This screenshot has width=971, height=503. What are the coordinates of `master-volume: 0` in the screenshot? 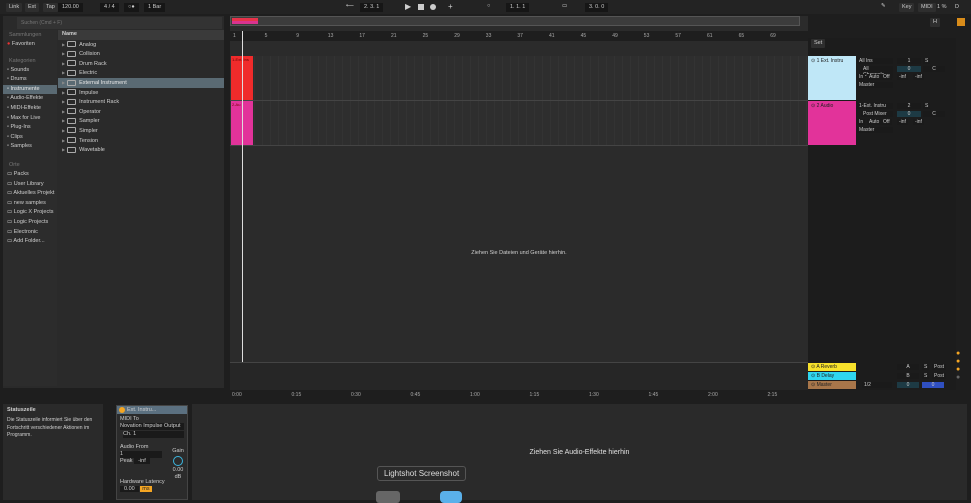 It's located at (908, 385).